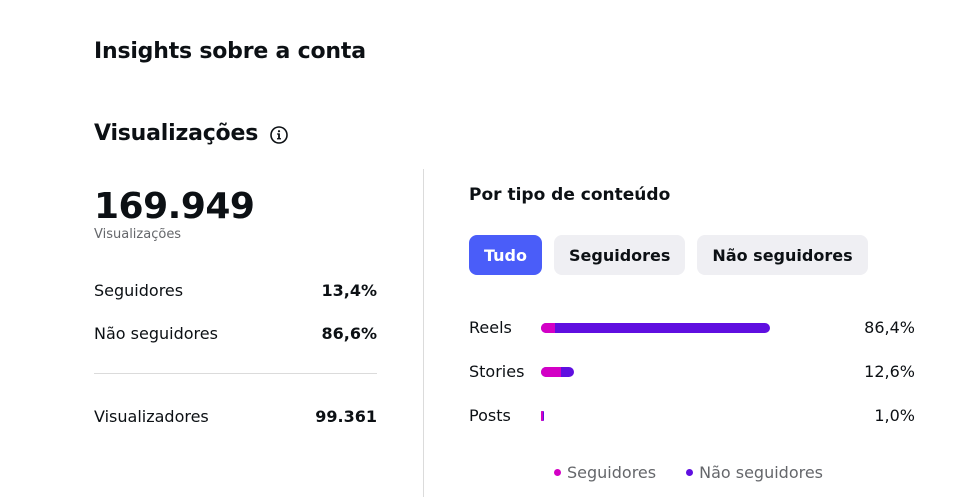 The width and height of the screenshot is (973, 497). What do you see at coordinates (235, 373) in the screenshot?
I see `summary-divider` at bounding box center [235, 373].